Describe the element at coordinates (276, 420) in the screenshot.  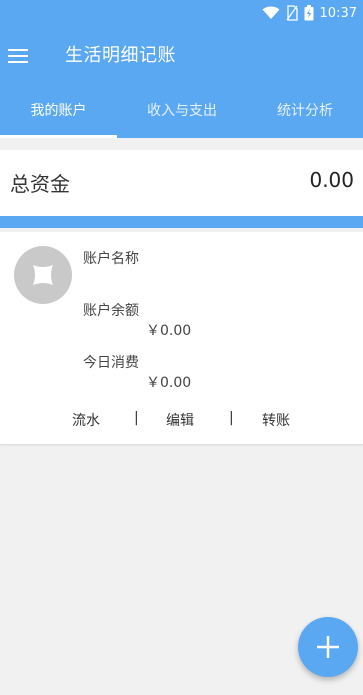
I see `transfer-button: 转账` at that location.